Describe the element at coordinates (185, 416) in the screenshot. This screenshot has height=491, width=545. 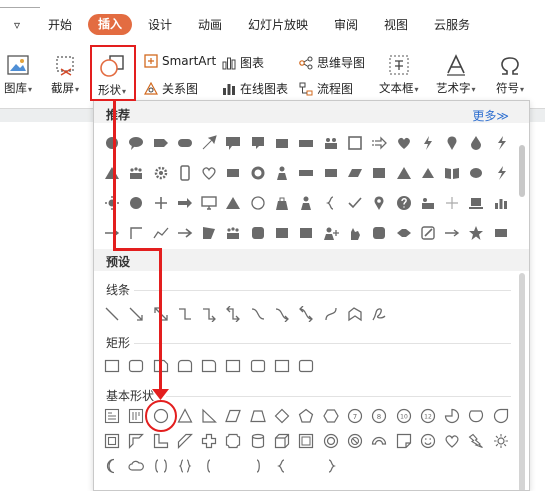
I see `shape-isosceles-triangle` at that location.